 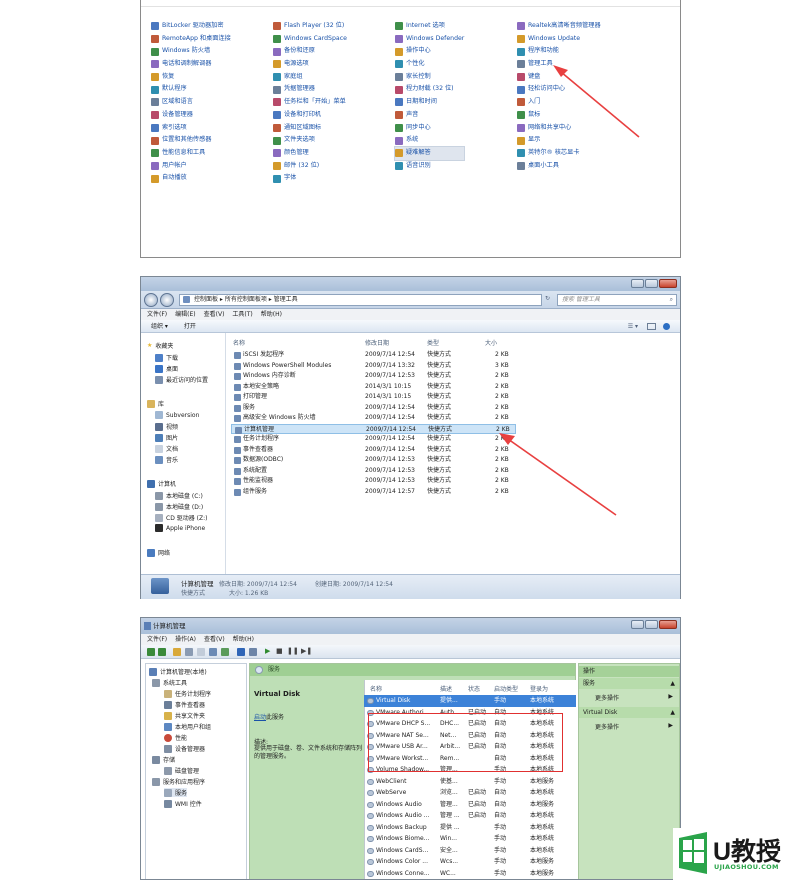 What do you see at coordinates (310, 166) in the screenshot?
I see `cp-item: 邮件 (32 位)` at bounding box center [310, 166].